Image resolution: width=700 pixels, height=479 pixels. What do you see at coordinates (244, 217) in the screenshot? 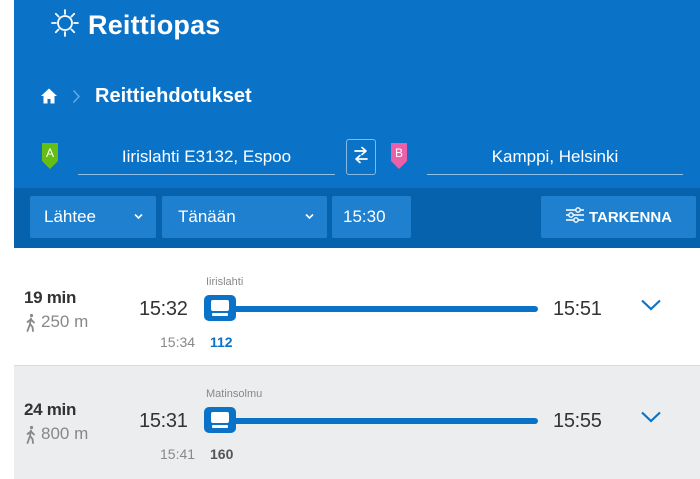
I see `day-select: Tänään` at bounding box center [244, 217].